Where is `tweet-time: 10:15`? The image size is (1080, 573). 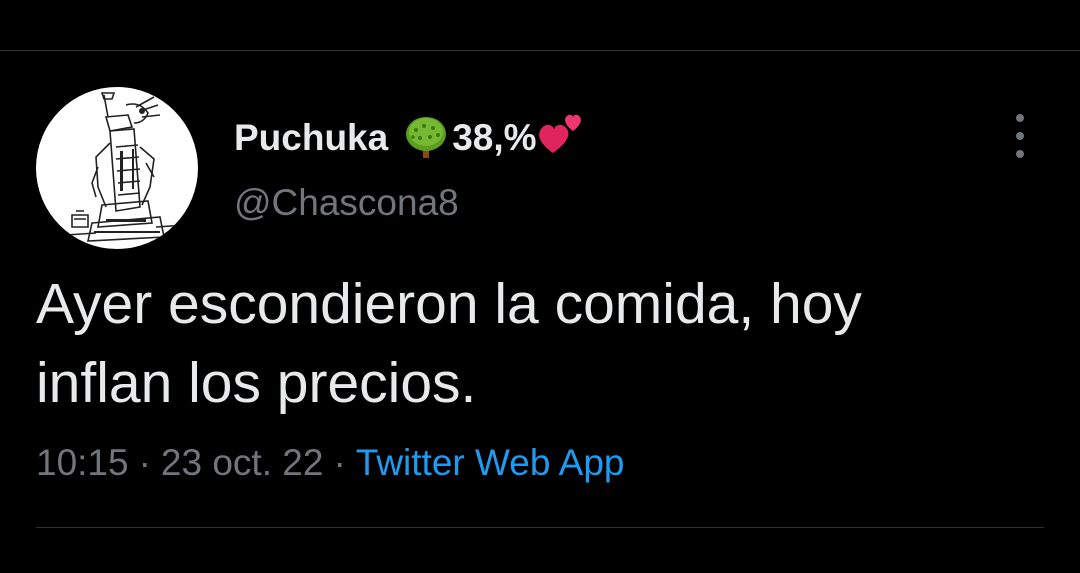
tweet-time: 10:15 is located at coordinates (82, 462).